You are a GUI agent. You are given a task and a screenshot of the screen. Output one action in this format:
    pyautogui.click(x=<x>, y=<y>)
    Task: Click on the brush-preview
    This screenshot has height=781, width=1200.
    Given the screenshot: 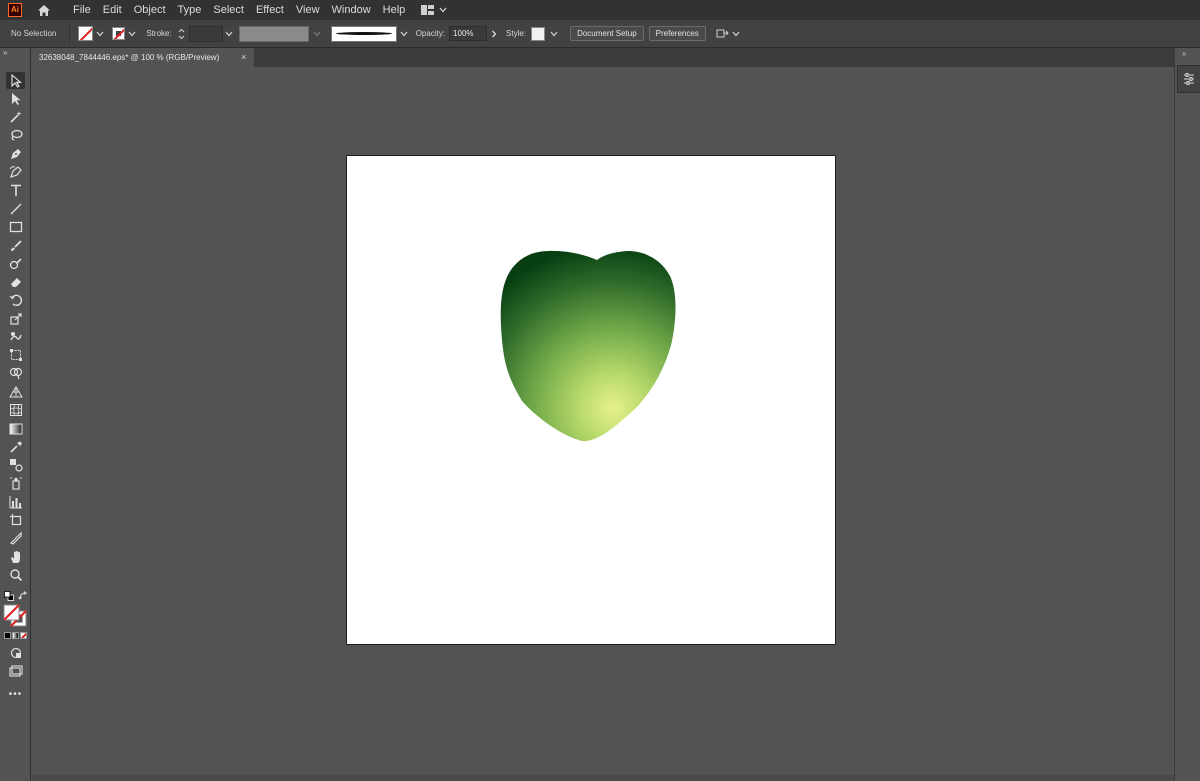 What is the action you would take?
    pyautogui.click(x=363, y=33)
    